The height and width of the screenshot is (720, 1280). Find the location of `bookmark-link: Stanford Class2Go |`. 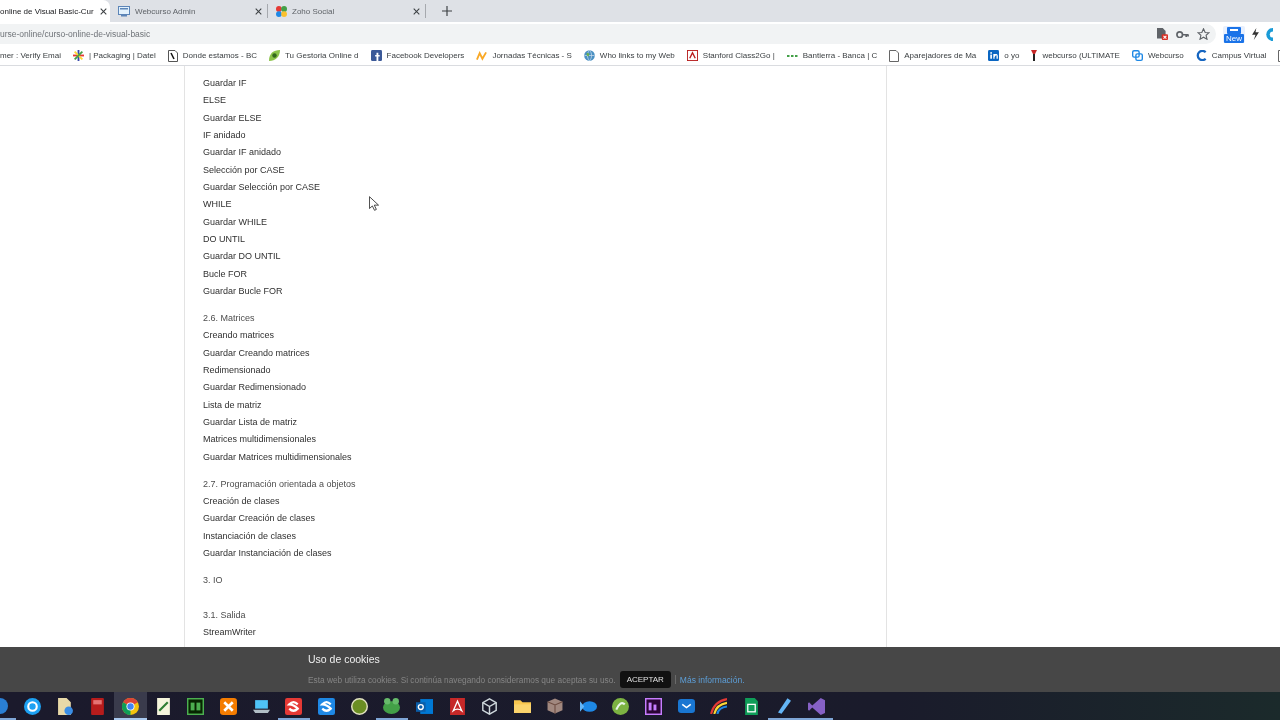

bookmark-link: Stanford Class2Go | is located at coordinates (730, 55).